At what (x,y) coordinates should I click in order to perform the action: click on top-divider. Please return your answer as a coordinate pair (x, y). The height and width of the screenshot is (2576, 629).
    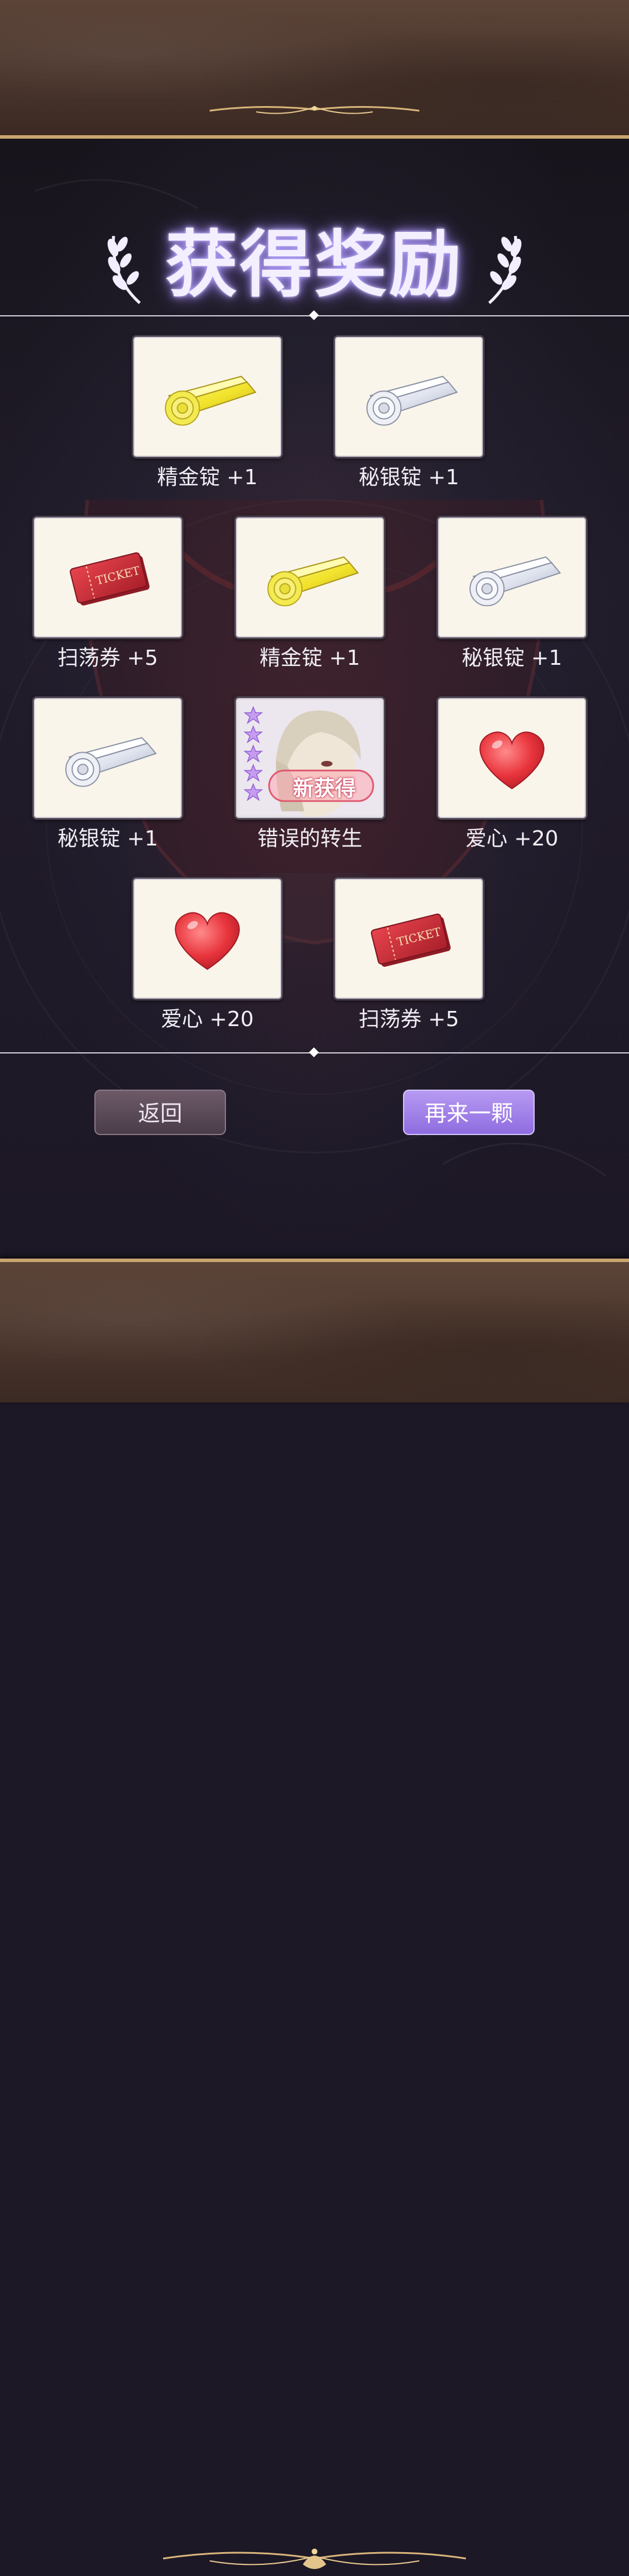
    Looking at the image, I should click on (314, 316).